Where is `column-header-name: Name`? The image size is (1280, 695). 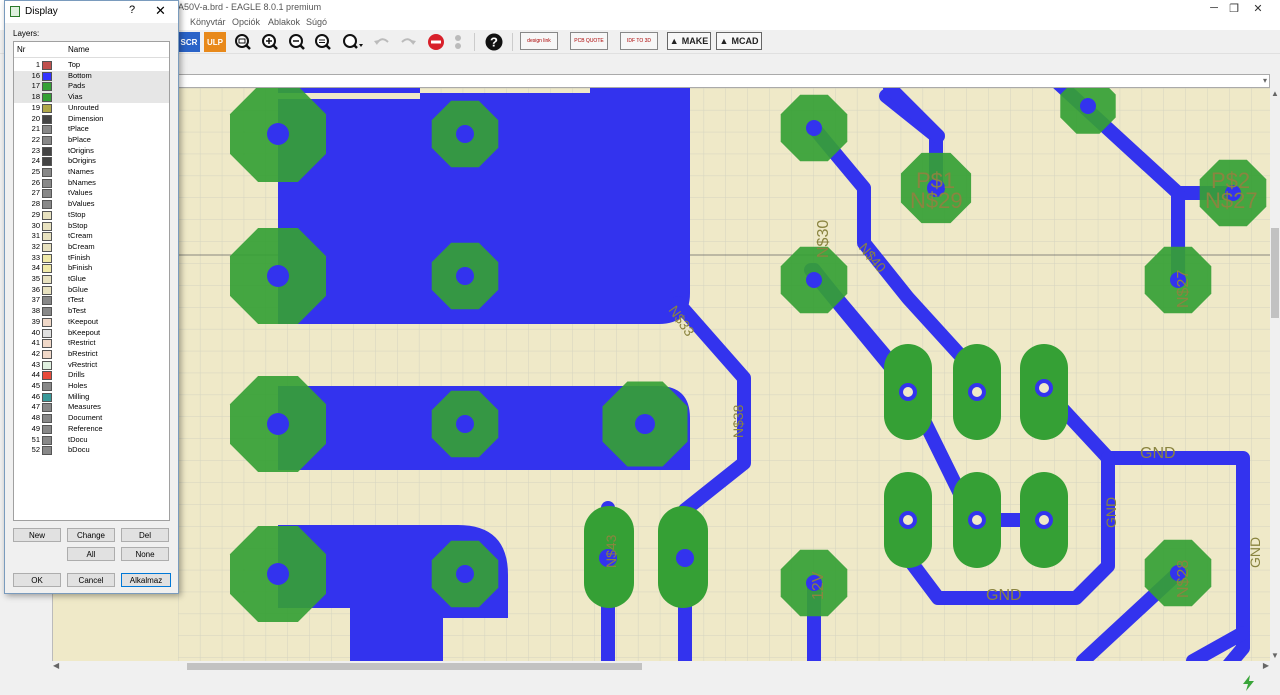
column-header-name: Name is located at coordinates (78, 49).